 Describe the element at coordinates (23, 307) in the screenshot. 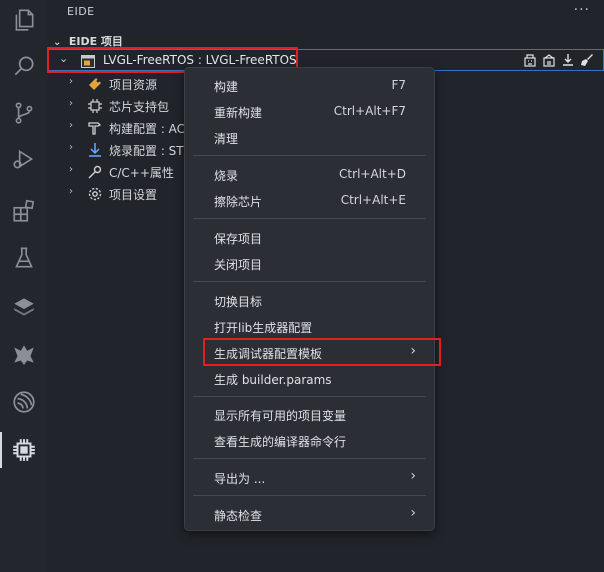

I see `layers-icon` at that location.